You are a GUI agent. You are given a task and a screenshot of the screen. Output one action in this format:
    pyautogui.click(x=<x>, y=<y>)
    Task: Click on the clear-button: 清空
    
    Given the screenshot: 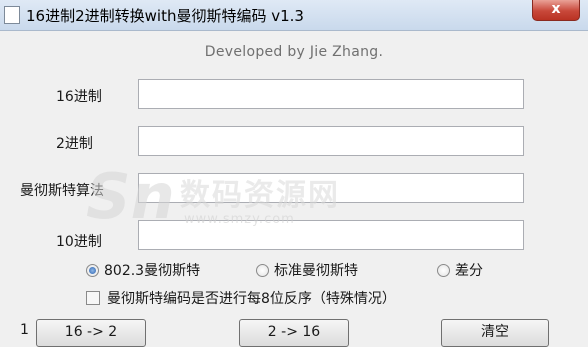 What is the action you would take?
    pyautogui.click(x=495, y=333)
    